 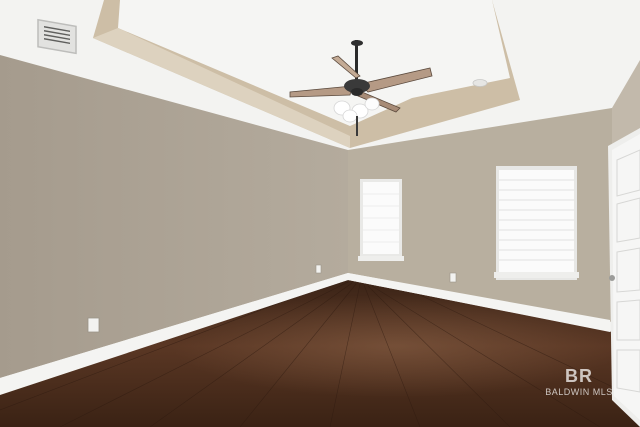 I want to click on window-left, so click(x=381, y=220).